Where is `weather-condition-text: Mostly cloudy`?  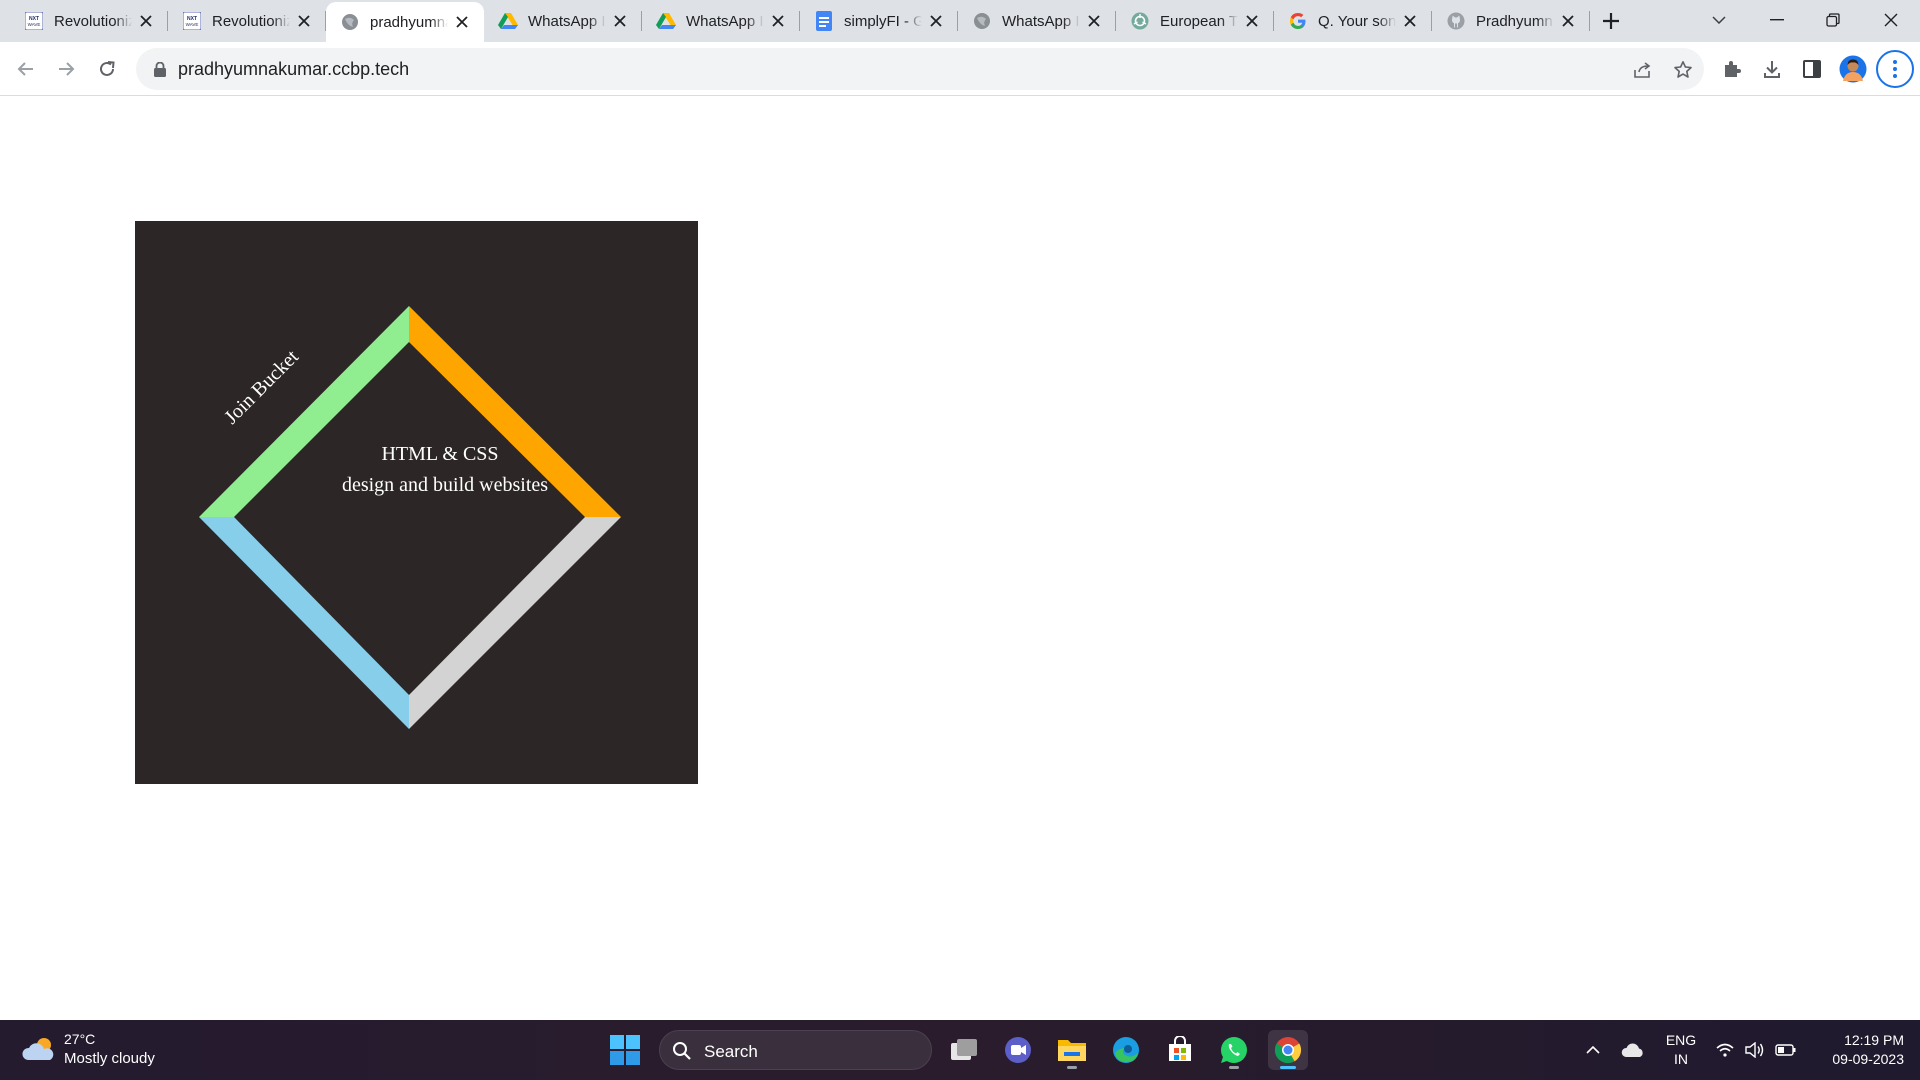 weather-condition-text: Mostly cloudy is located at coordinates (109, 1058).